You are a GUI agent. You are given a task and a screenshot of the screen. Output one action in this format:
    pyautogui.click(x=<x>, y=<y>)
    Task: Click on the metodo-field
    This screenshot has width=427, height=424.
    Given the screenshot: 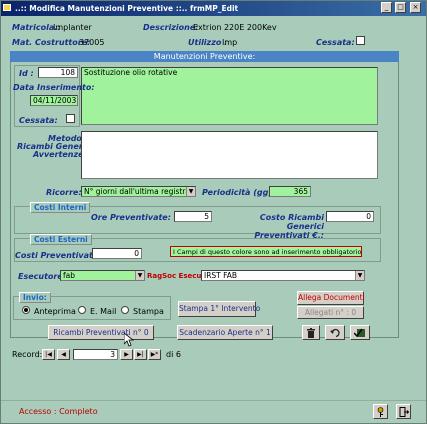 What is the action you would take?
    pyautogui.click(x=229, y=155)
    